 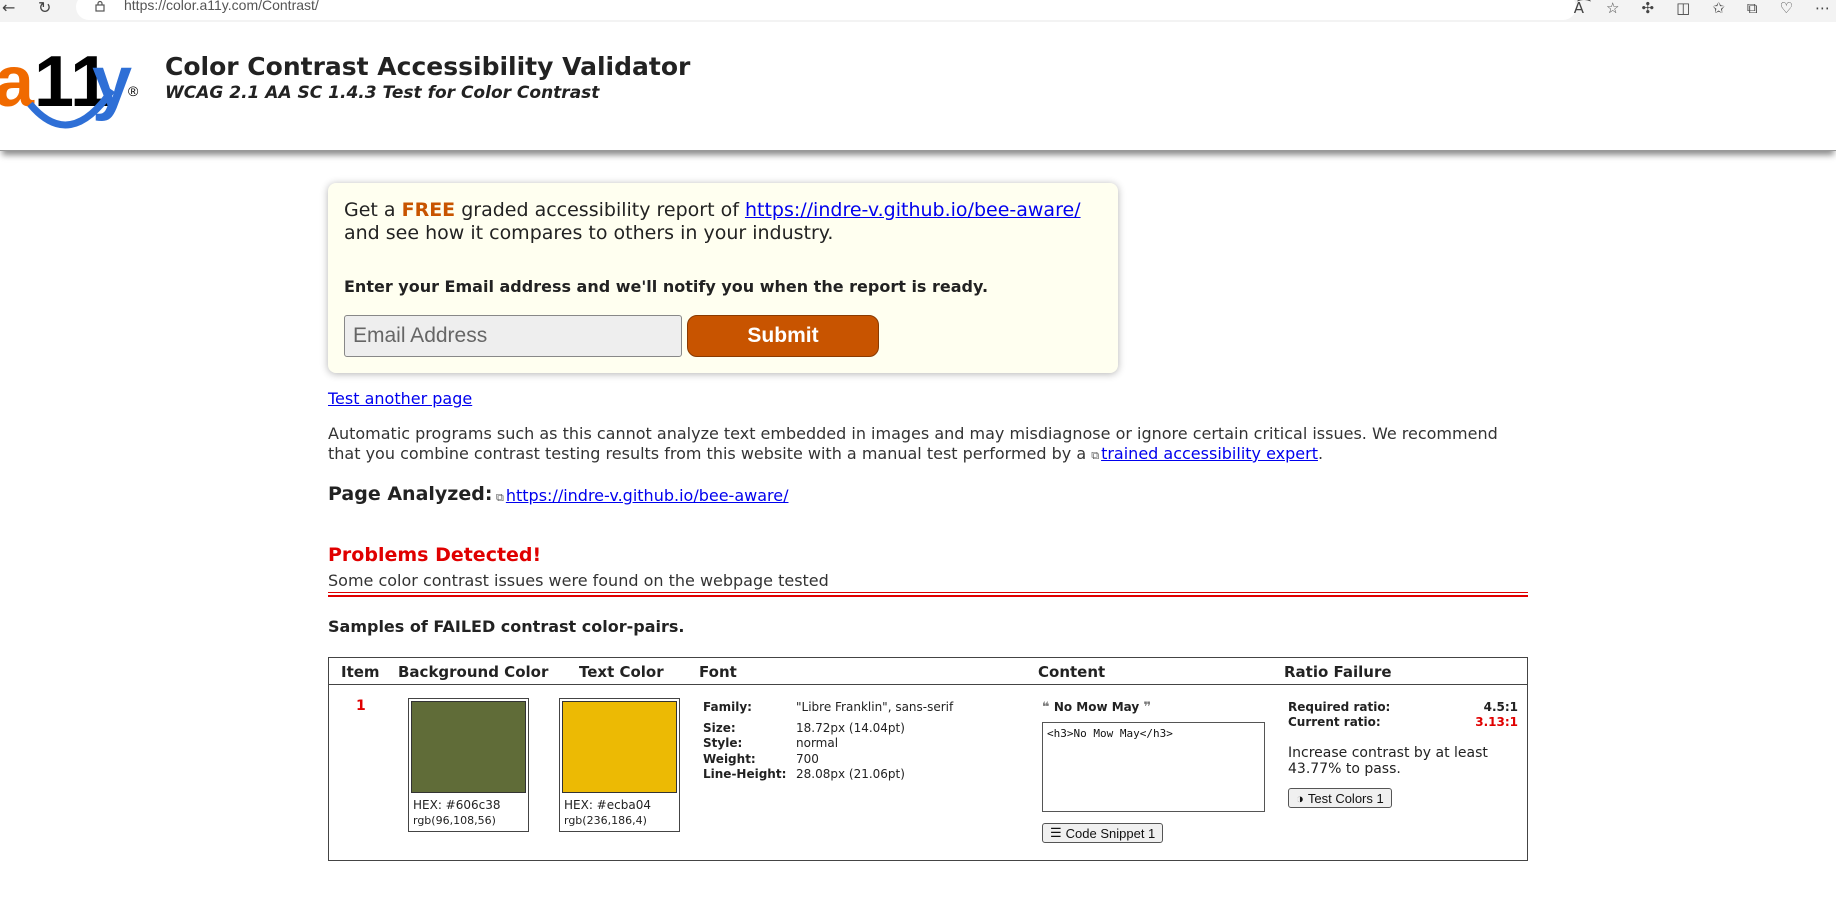 What do you see at coordinates (719, 728) in the screenshot?
I see `font-size-label: Size:` at bounding box center [719, 728].